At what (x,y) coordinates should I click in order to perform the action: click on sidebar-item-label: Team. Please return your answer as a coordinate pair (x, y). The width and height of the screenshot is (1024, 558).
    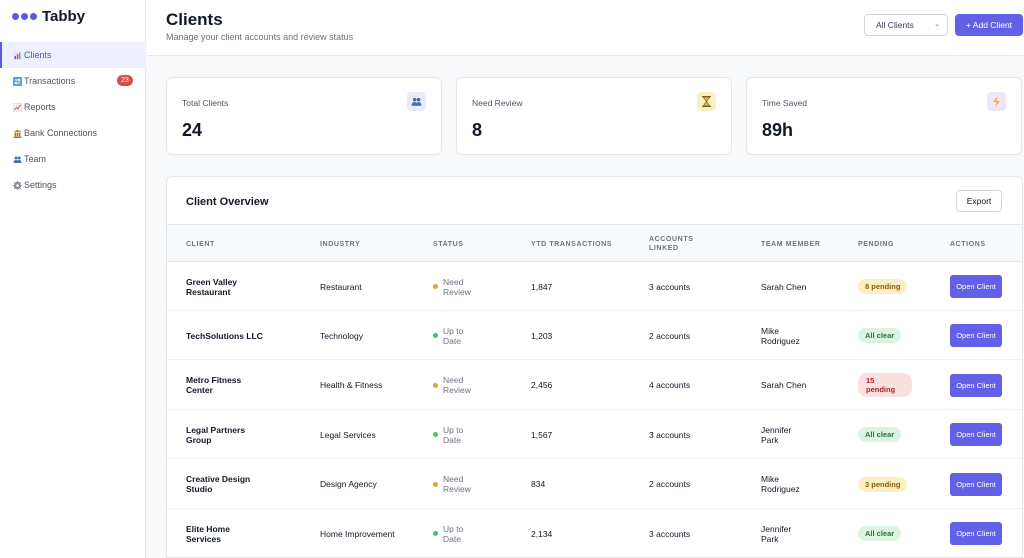
    Looking at the image, I should click on (35, 159).